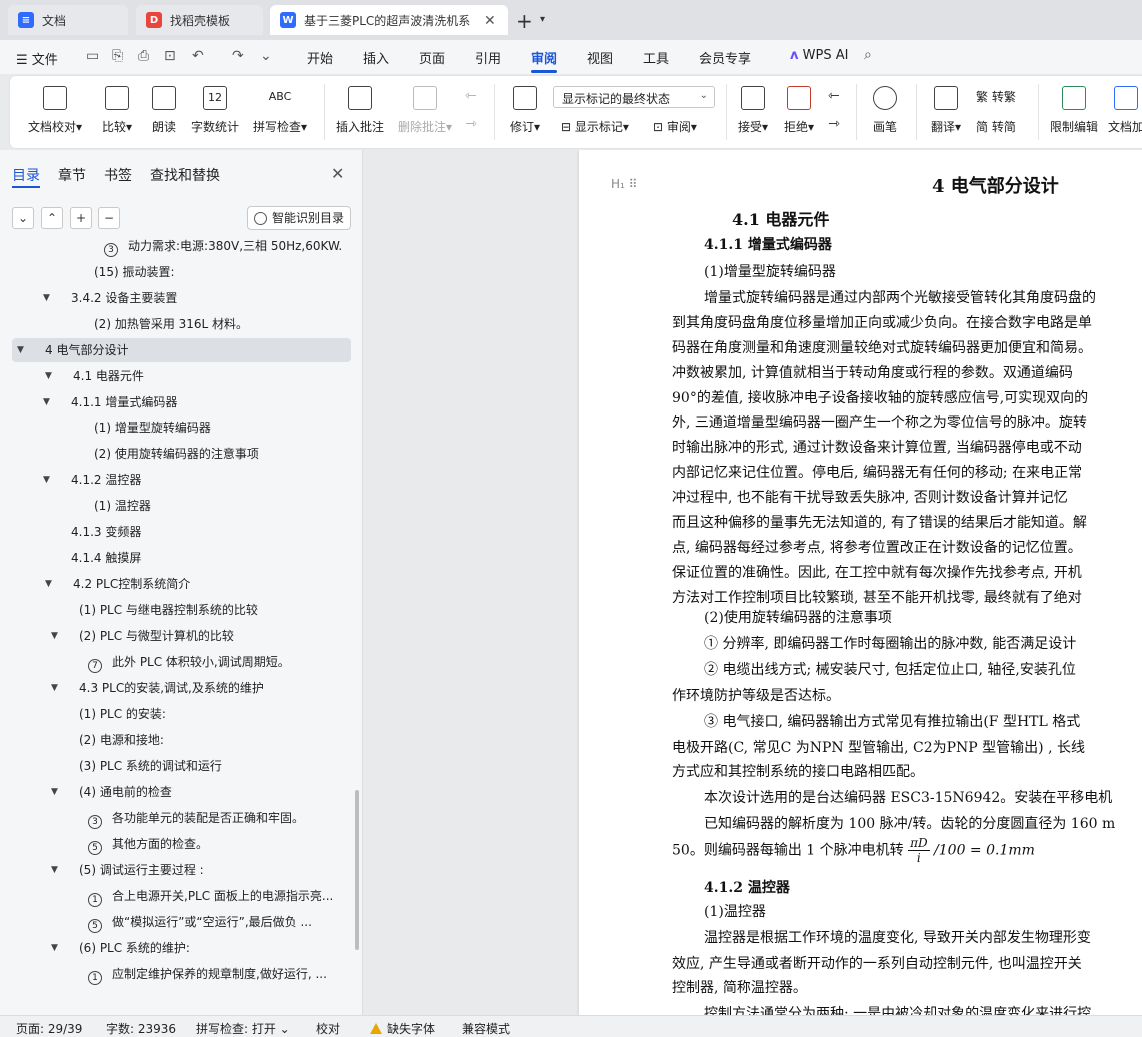 Image resolution: width=1142 pixels, height=1037 pixels. I want to click on markup-display-select: 显示标记的最终状态 ⌄, so click(634, 97).